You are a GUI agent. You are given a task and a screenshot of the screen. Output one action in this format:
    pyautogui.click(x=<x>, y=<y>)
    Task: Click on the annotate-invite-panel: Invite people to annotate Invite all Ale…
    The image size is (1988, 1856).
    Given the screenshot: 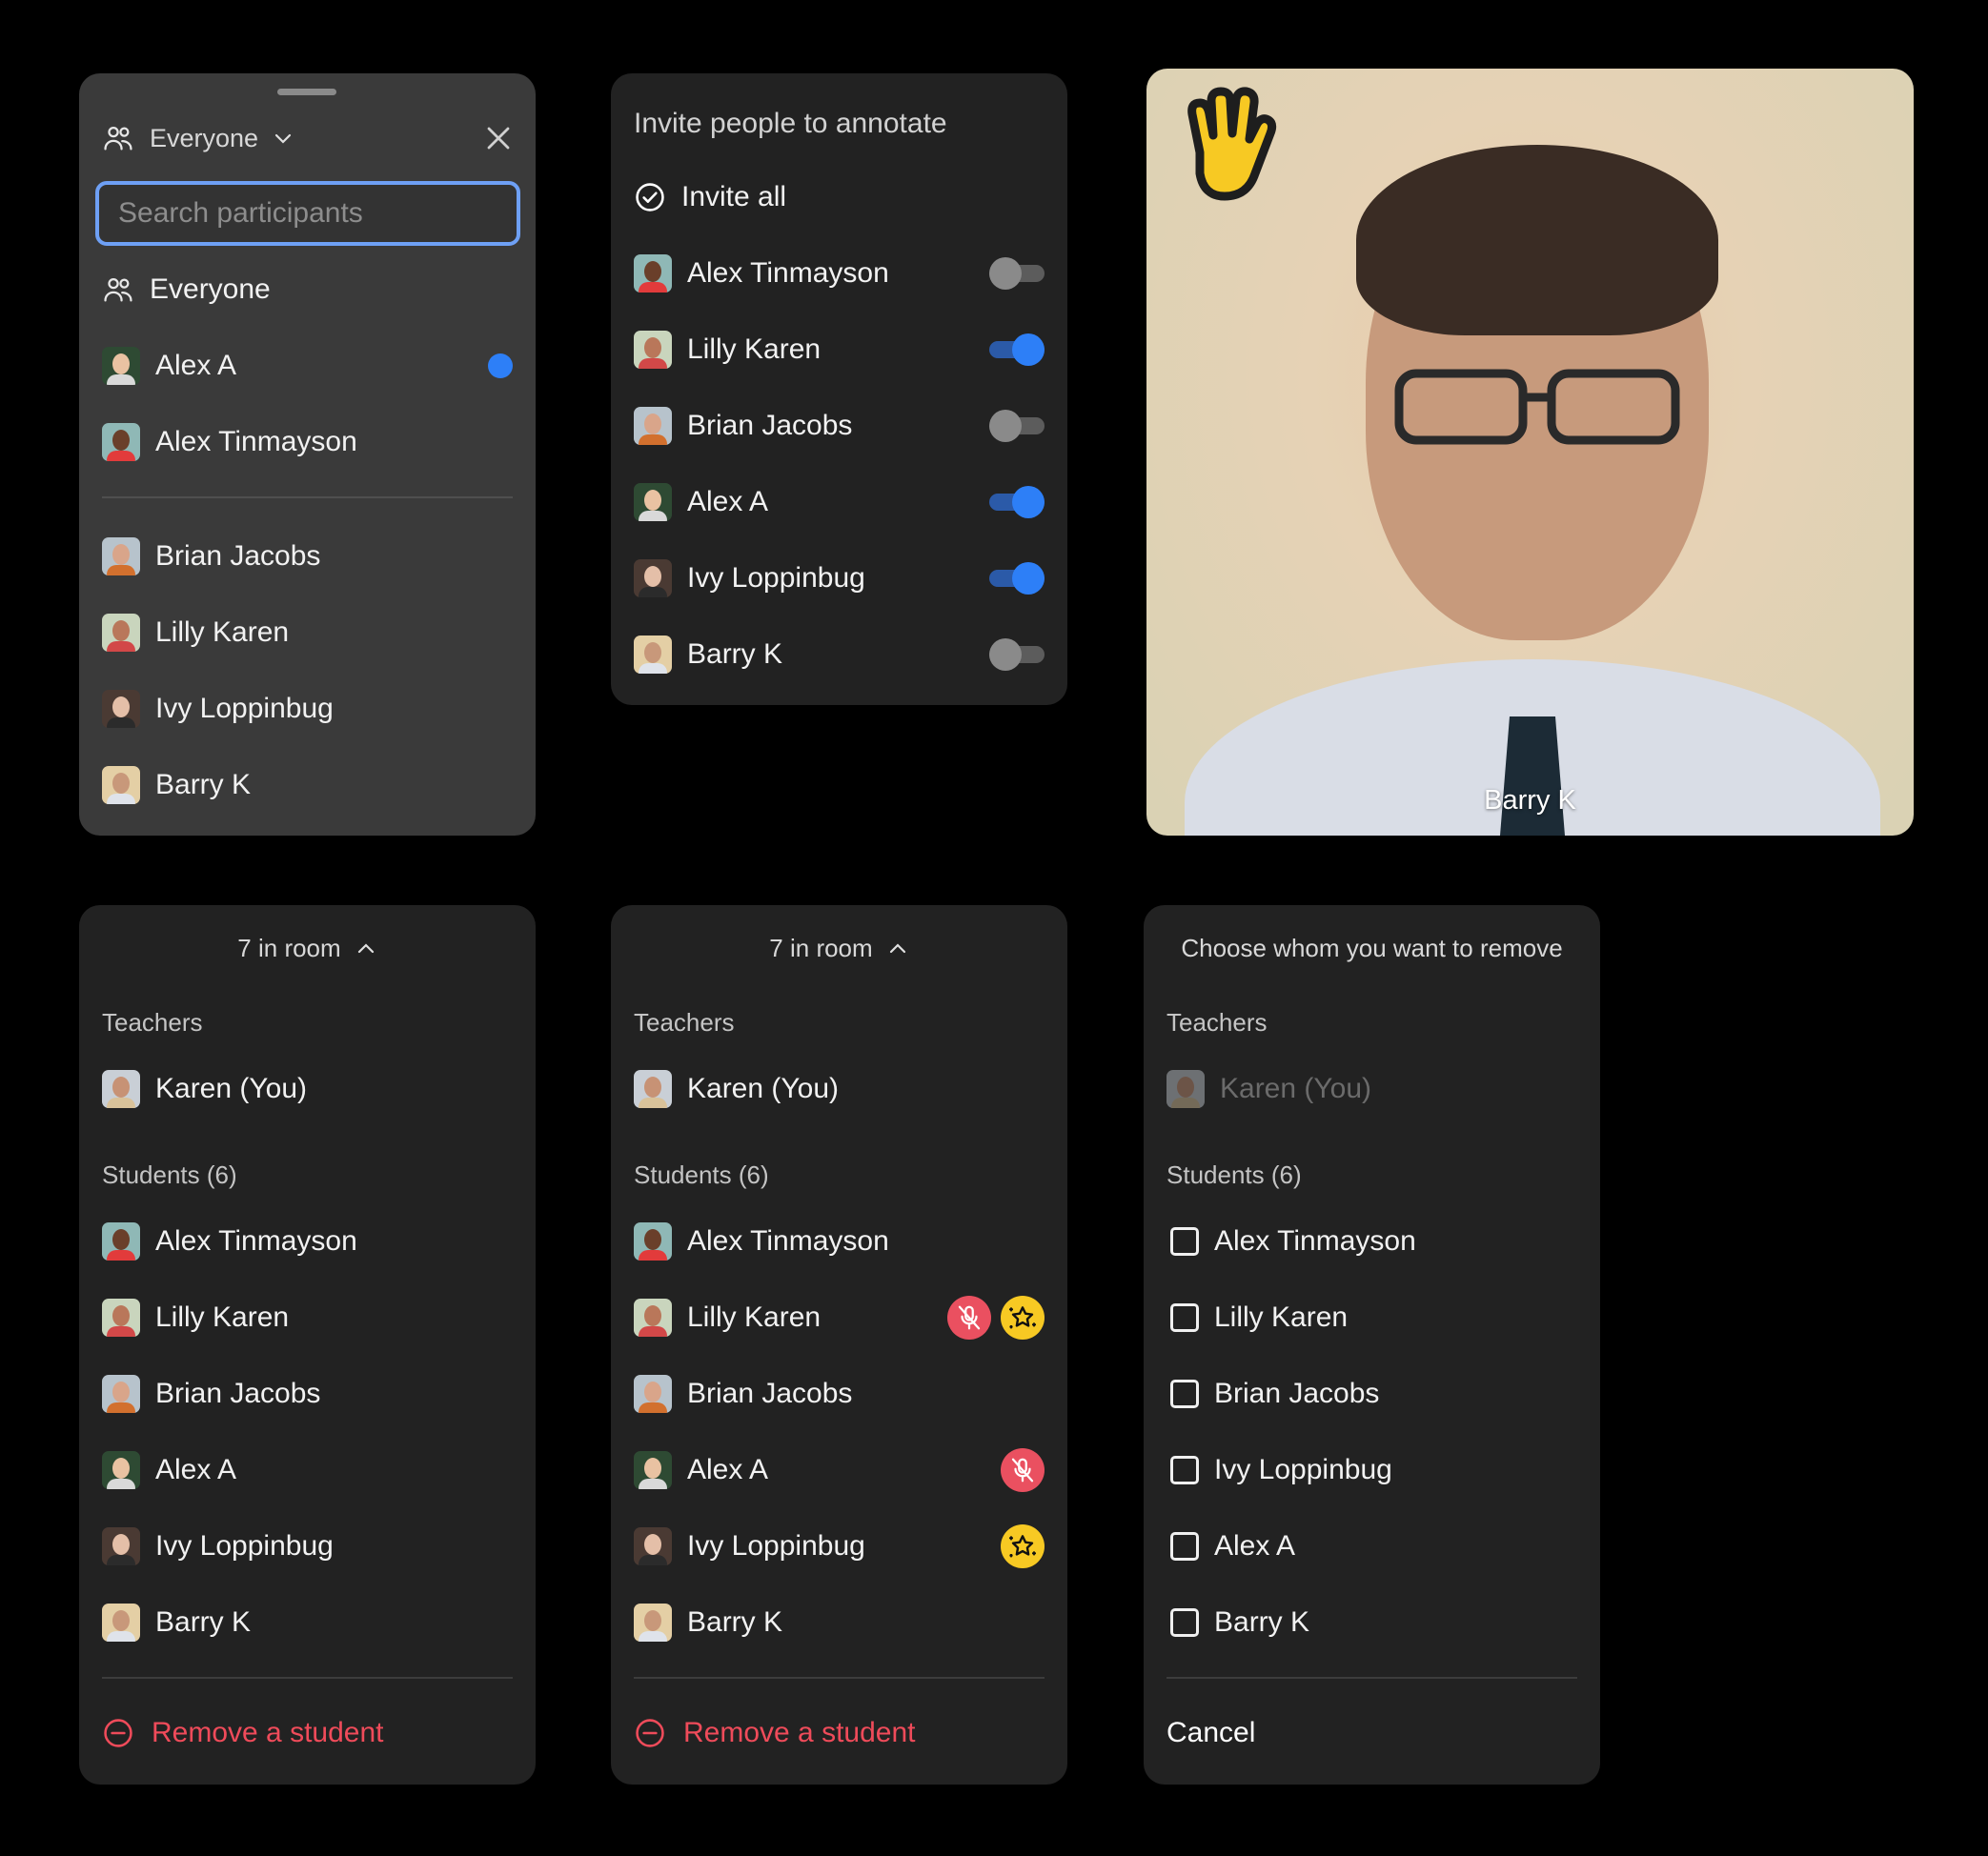 What is the action you would take?
    pyautogui.click(x=839, y=389)
    